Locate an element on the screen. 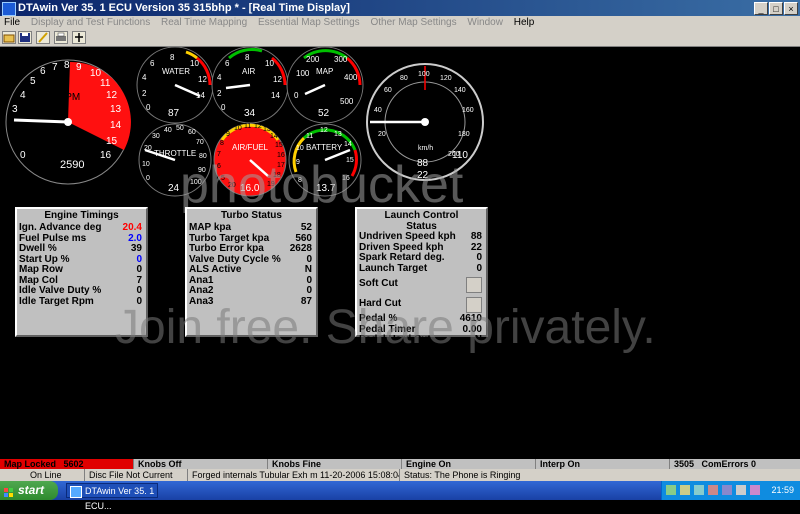 This screenshot has height=514, width=800. watermark-tagline: Join free. Share privately. is located at coordinates (385, 327).